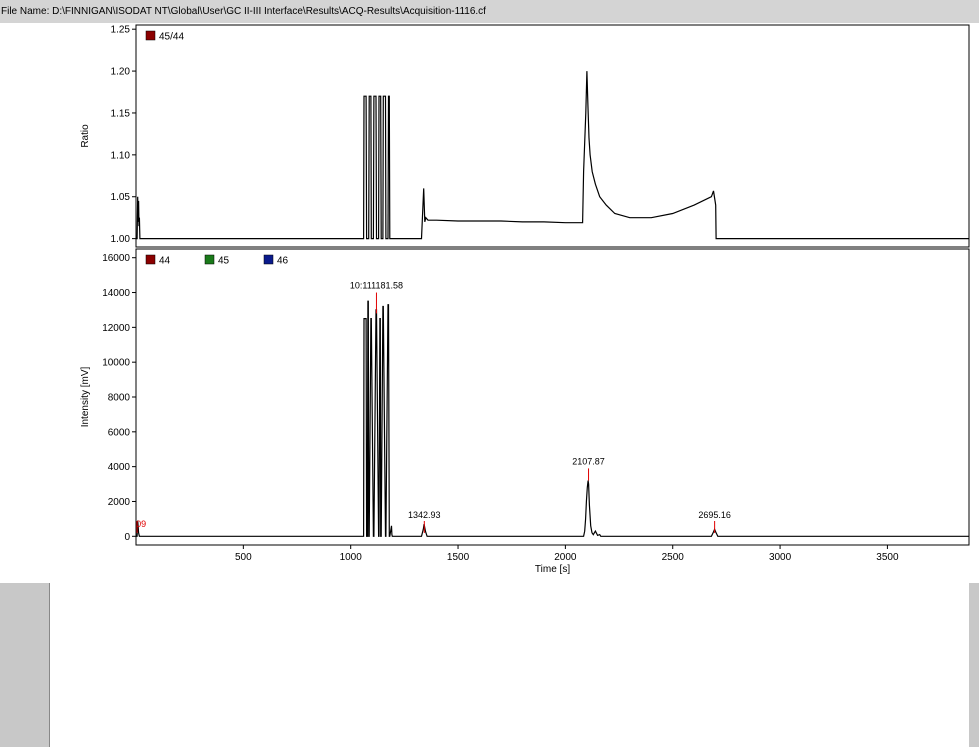 The image size is (979, 747). I want to click on ratio-legend-swatch, so click(150, 35).